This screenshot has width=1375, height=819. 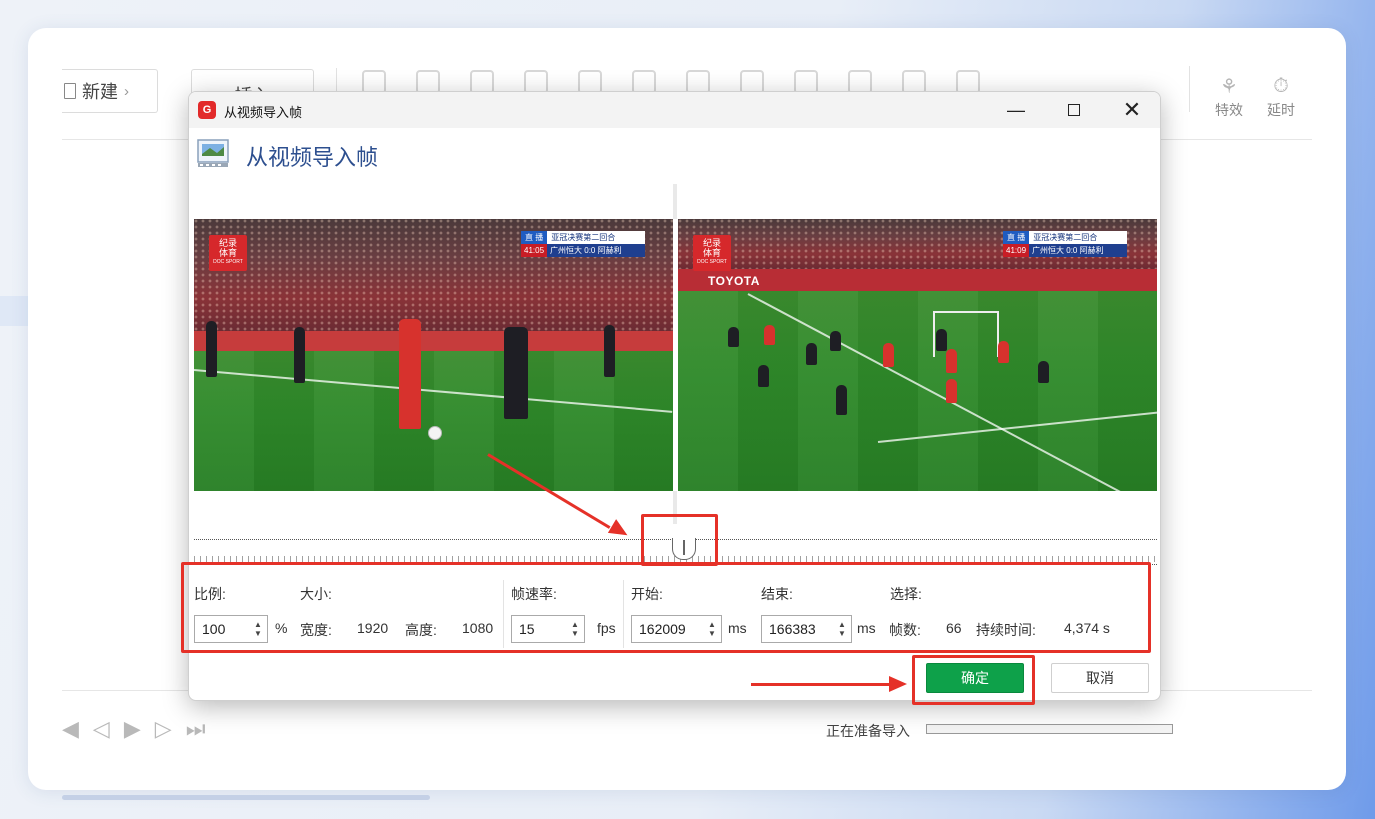 What do you see at coordinates (821, 684) in the screenshot?
I see `annotation-arrow` at bounding box center [821, 684].